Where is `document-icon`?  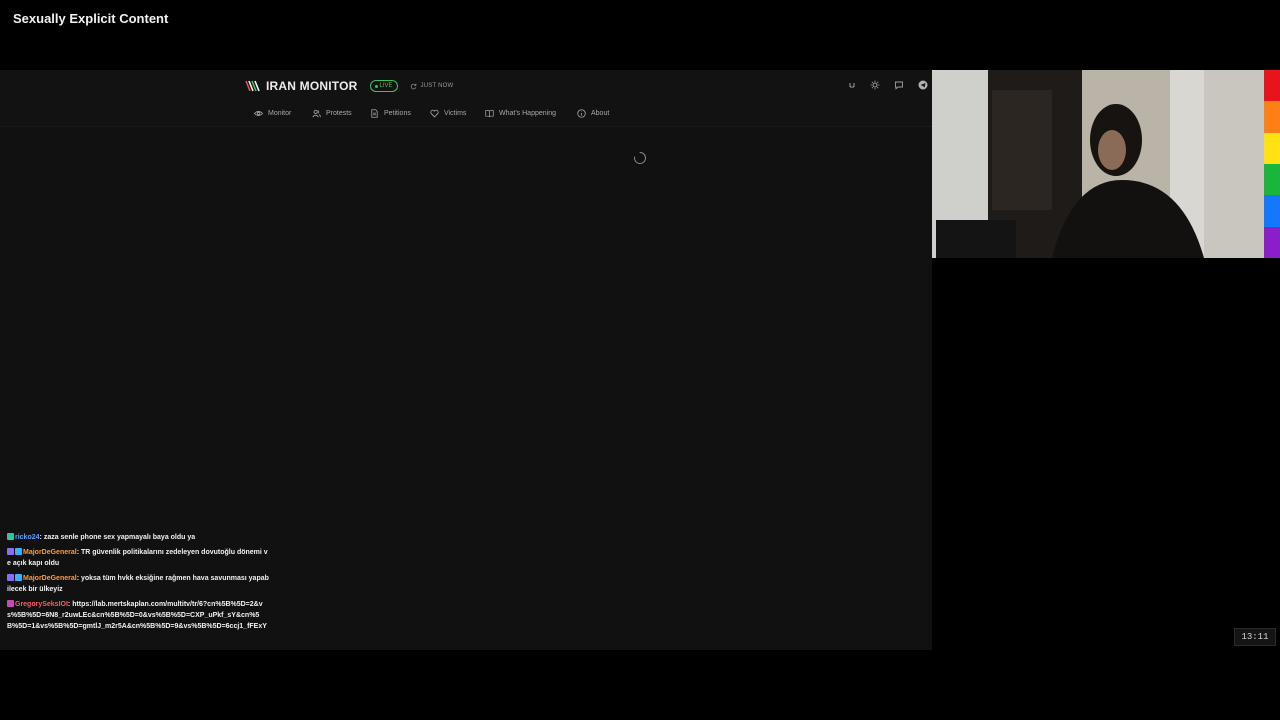
document-icon is located at coordinates (374, 113).